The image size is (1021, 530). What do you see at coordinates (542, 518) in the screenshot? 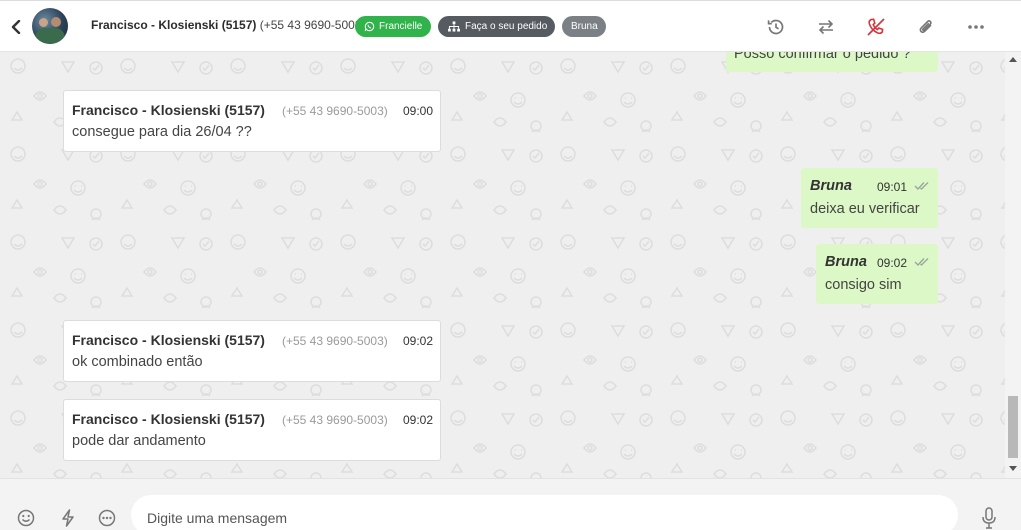
I see `message-input` at bounding box center [542, 518].